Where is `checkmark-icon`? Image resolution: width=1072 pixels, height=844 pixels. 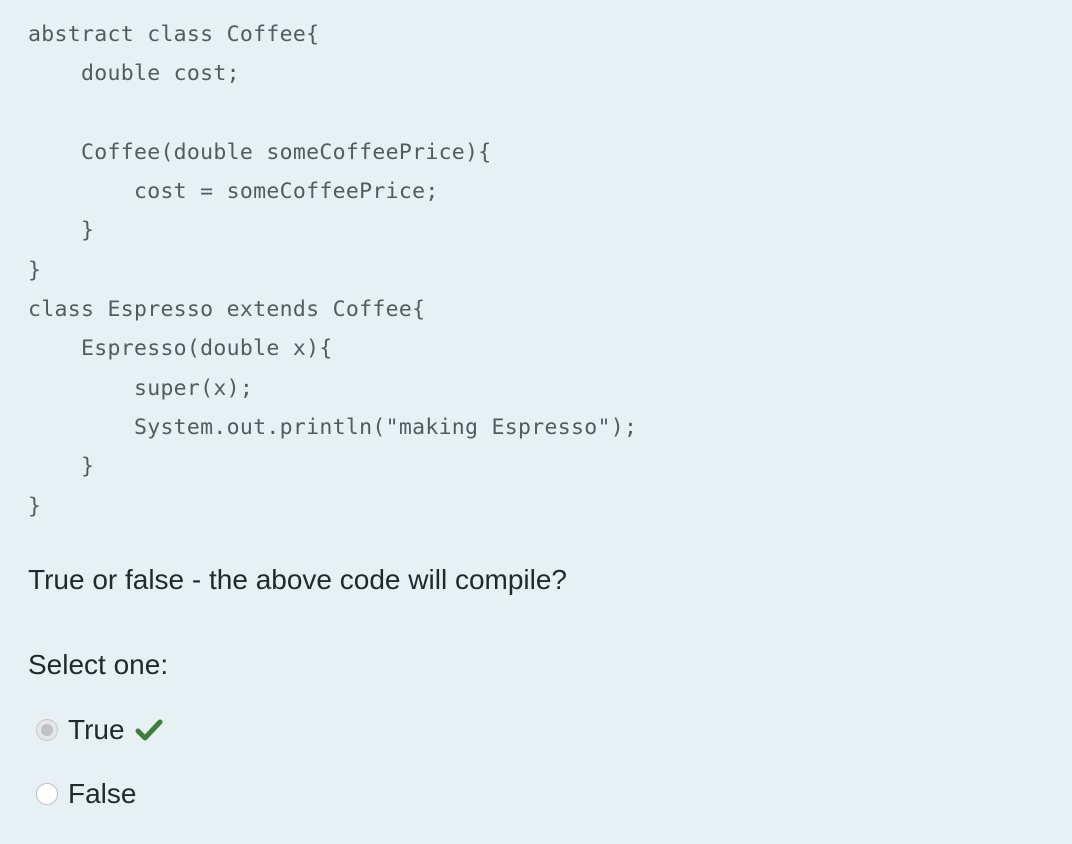
checkmark-icon is located at coordinates (149, 730).